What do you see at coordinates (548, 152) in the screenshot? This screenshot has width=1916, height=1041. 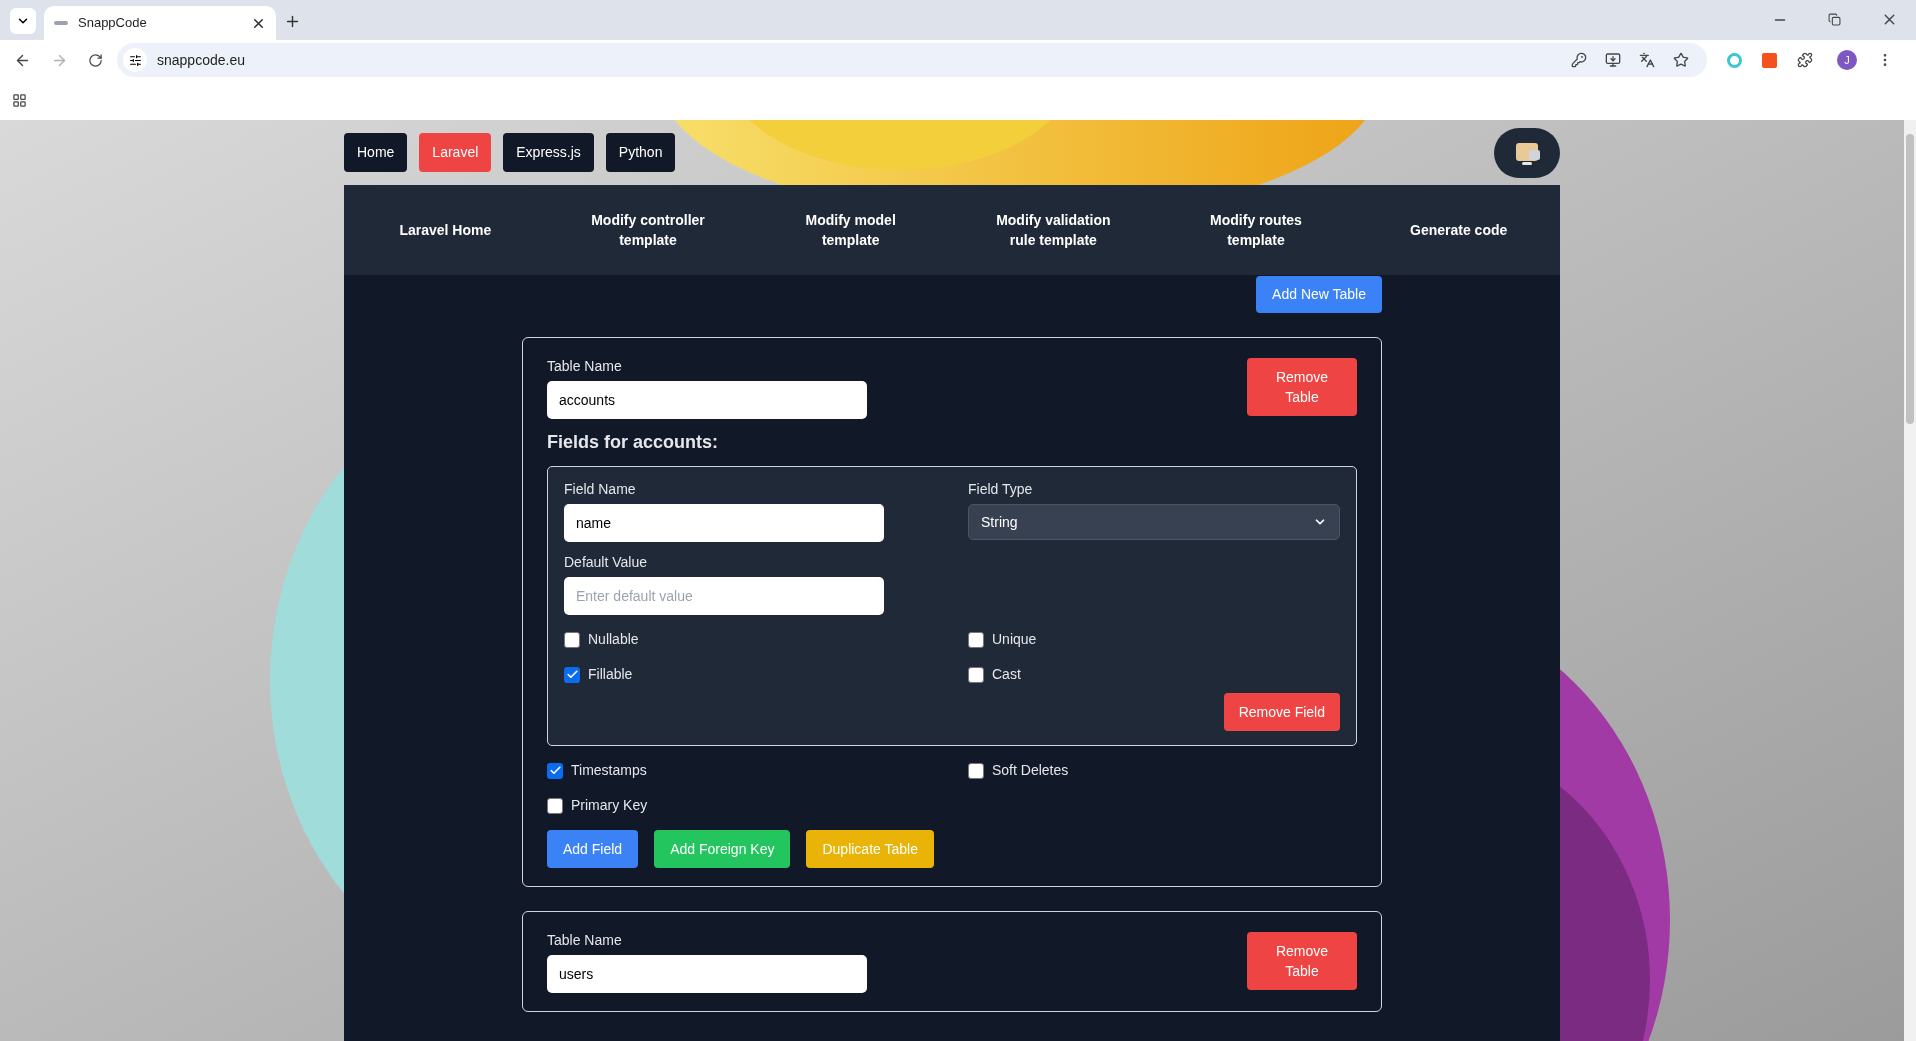 I see `site-nav-button: Express.js` at bounding box center [548, 152].